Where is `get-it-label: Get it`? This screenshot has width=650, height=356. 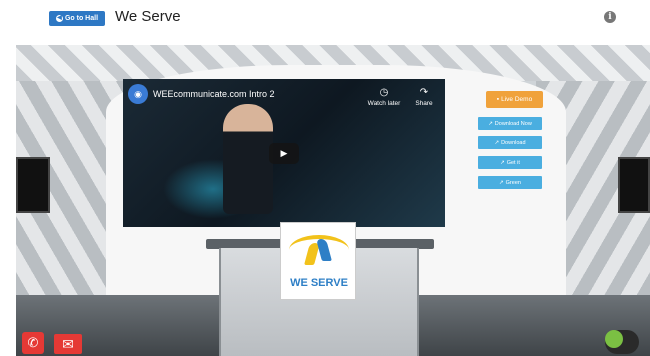 get-it-label: Get it is located at coordinates (513, 162).